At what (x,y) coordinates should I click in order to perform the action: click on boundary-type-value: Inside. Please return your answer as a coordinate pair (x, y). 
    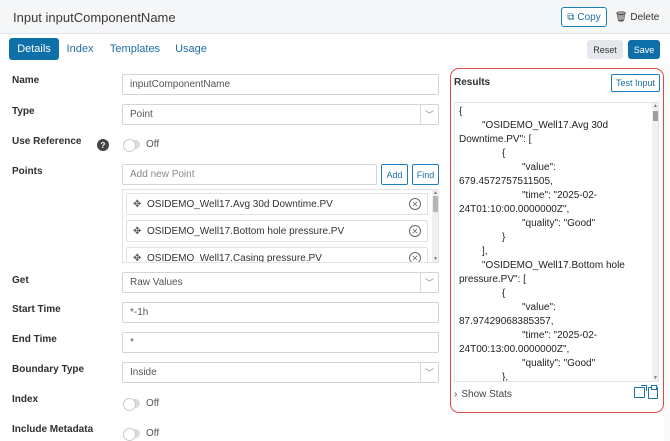
    Looking at the image, I should click on (143, 372).